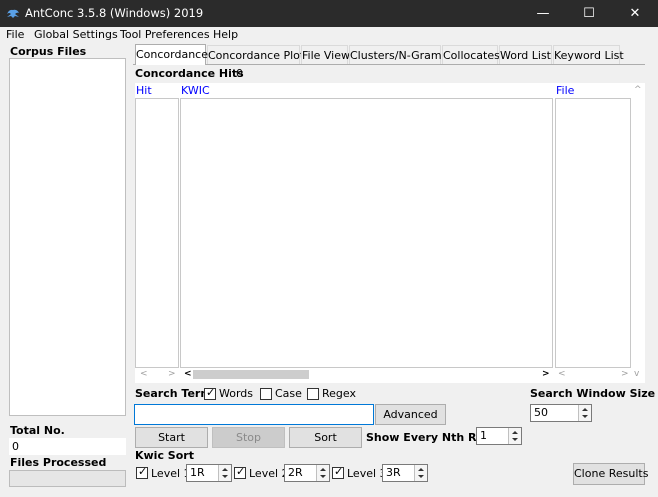 The height and width of the screenshot is (497, 658). Describe the element at coordinates (171, 473) in the screenshot. I see `level1-label: Level 1` at that location.